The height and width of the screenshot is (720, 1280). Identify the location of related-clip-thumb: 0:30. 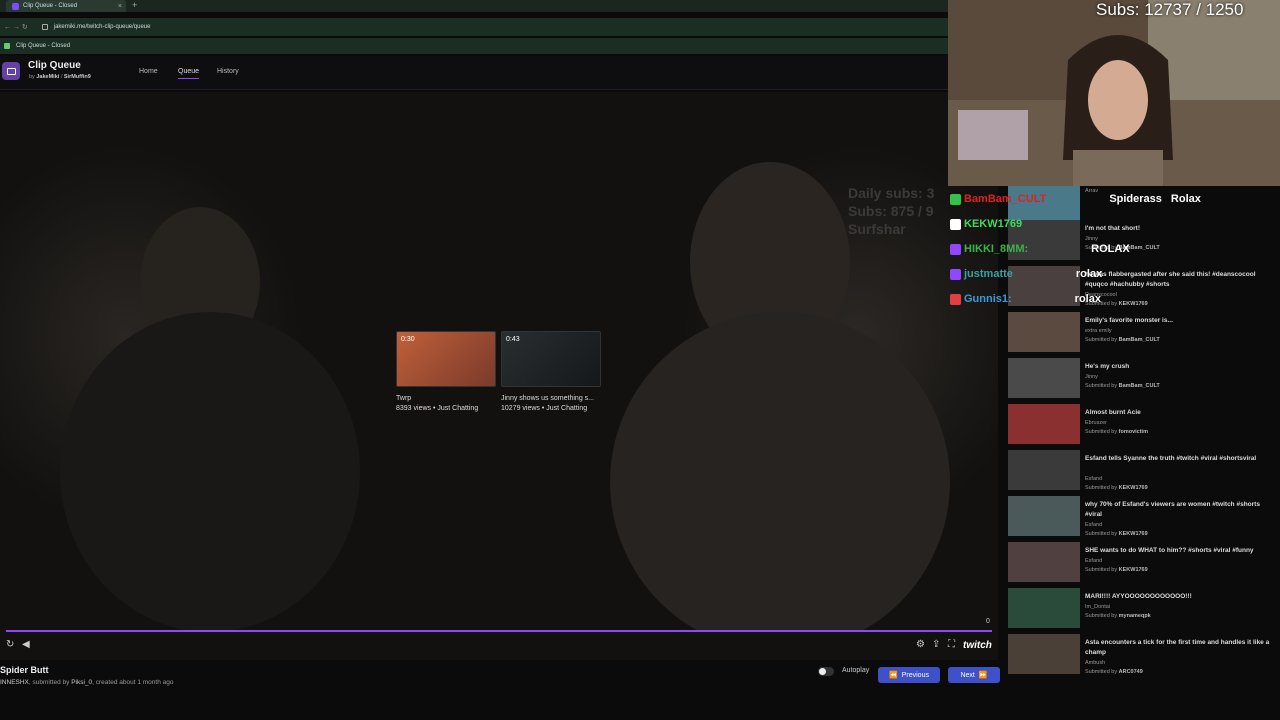
(446, 359).